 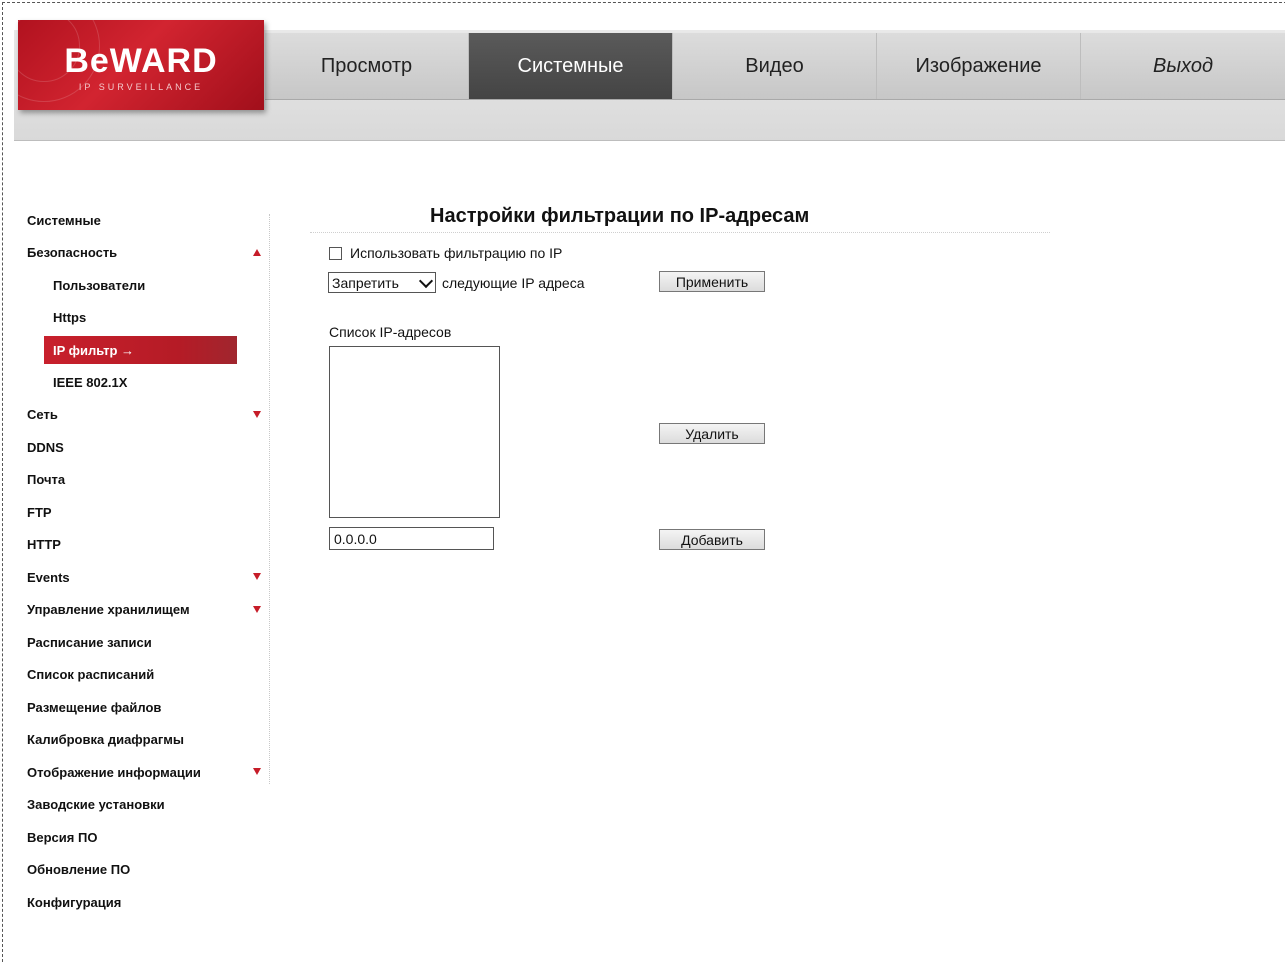 What do you see at coordinates (140, 350) in the screenshot?
I see `sidebar-item-ip-filter: IP фильтр →` at bounding box center [140, 350].